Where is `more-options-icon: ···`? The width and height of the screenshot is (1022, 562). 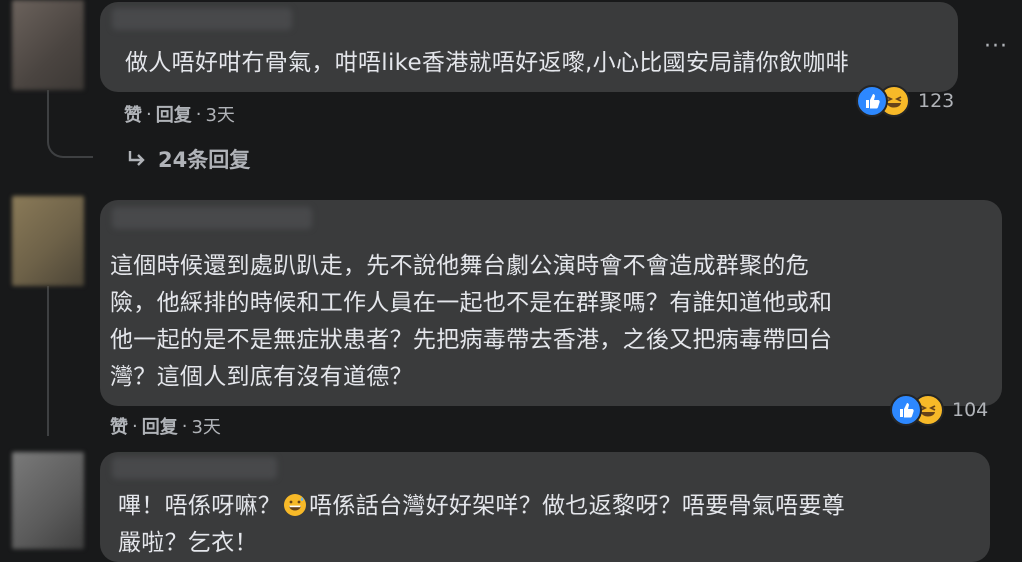
more-options-icon: ··· is located at coordinates (996, 46).